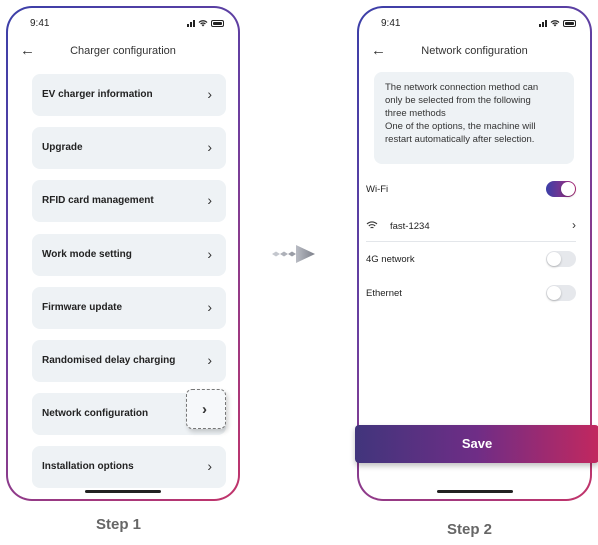  Describe the element at coordinates (471, 260) in the screenshot. I see `4g-setting-row: 4G network` at that location.